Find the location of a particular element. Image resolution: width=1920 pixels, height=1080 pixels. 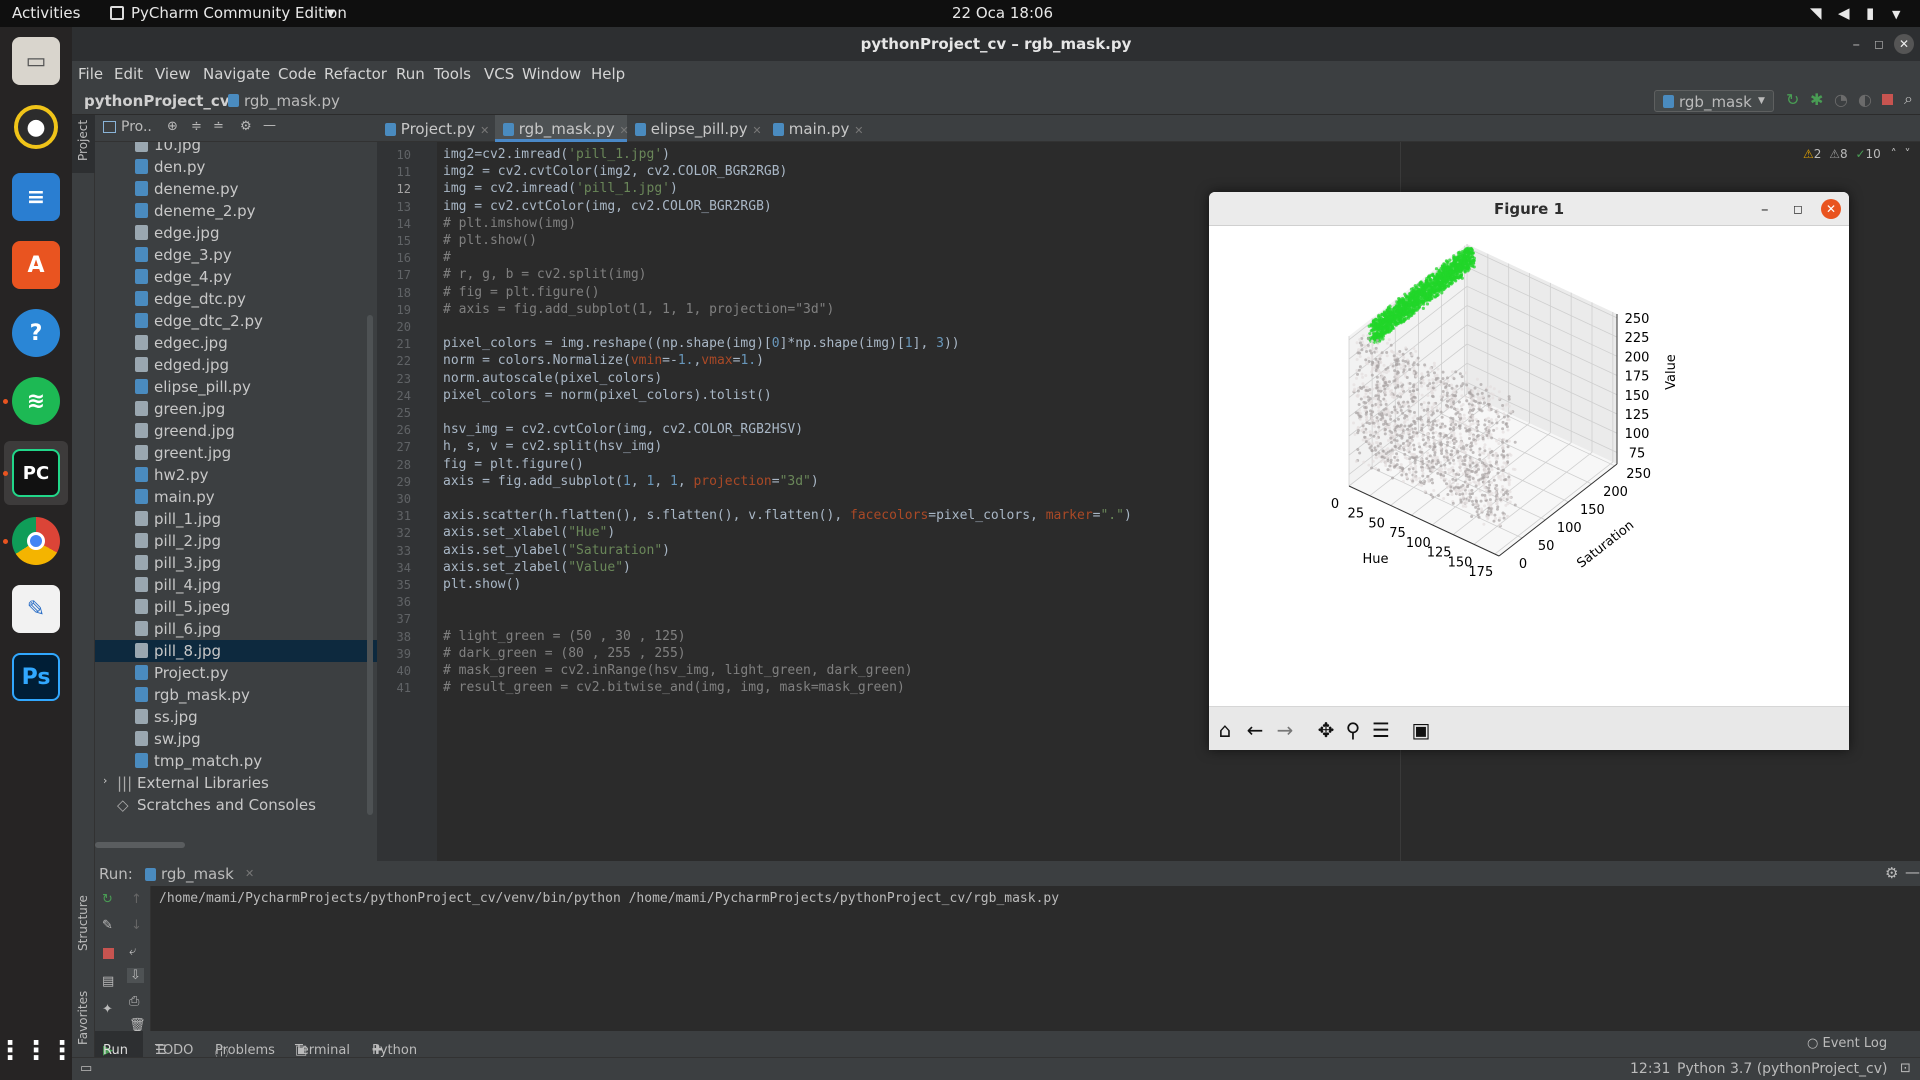

project-tree-item: edge_3.py is located at coordinates (236, 255).